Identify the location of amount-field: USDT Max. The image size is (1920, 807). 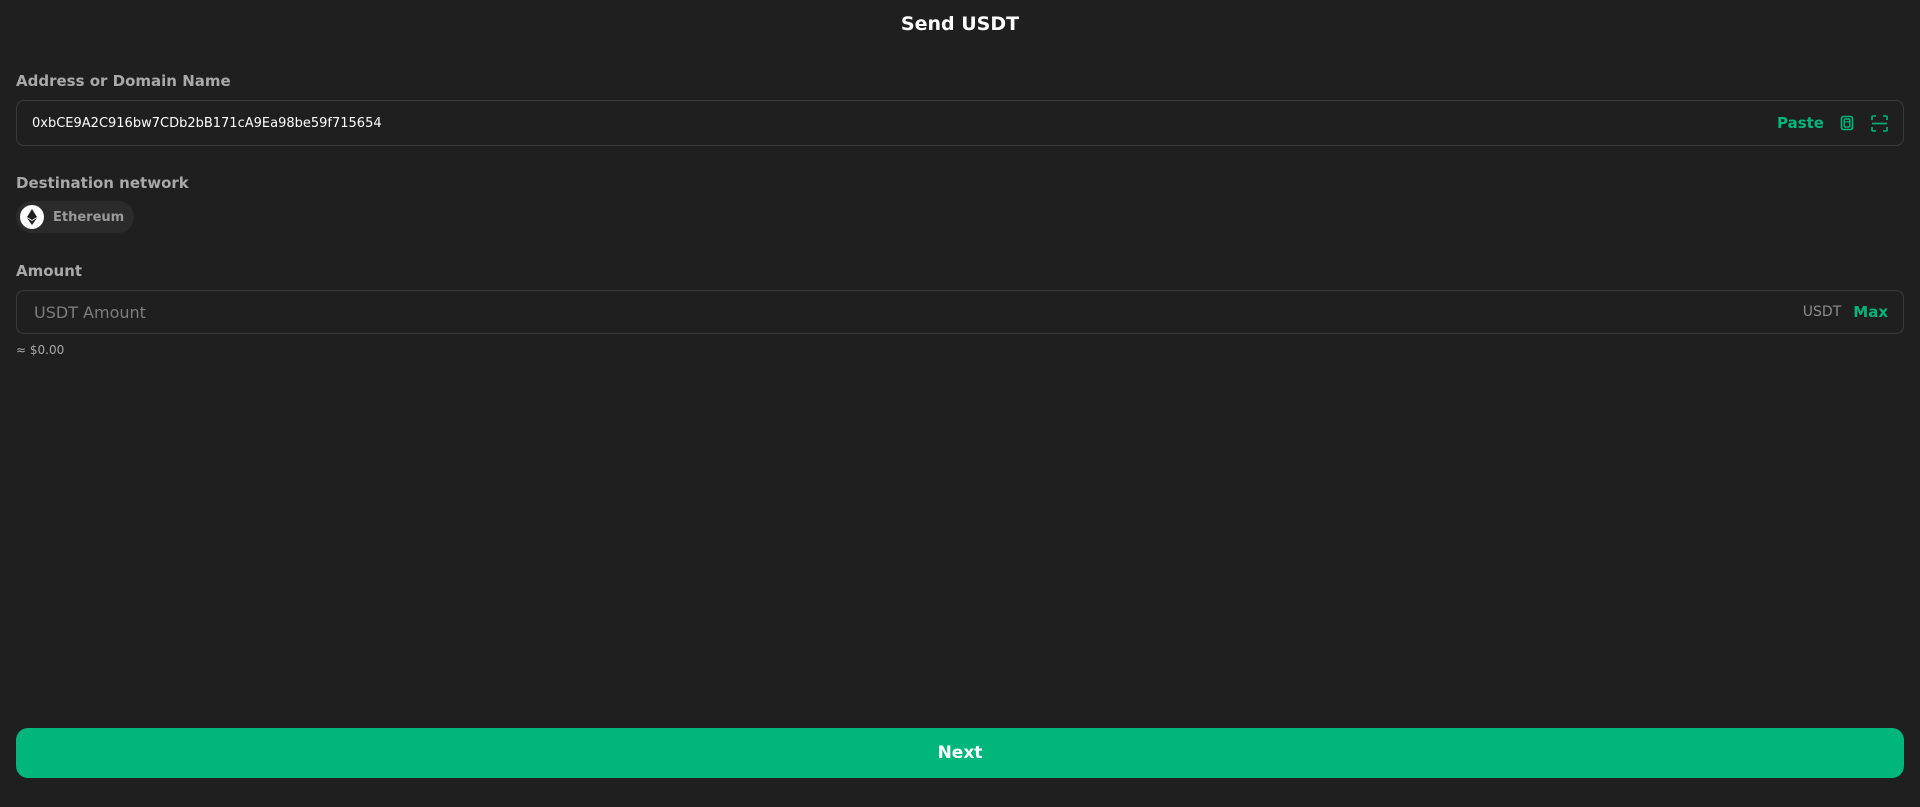
(960, 312).